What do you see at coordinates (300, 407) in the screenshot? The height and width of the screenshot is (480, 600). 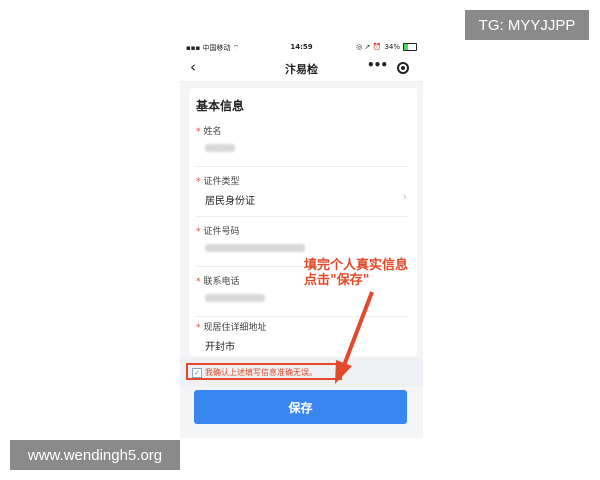 I see `save-button: 保存` at bounding box center [300, 407].